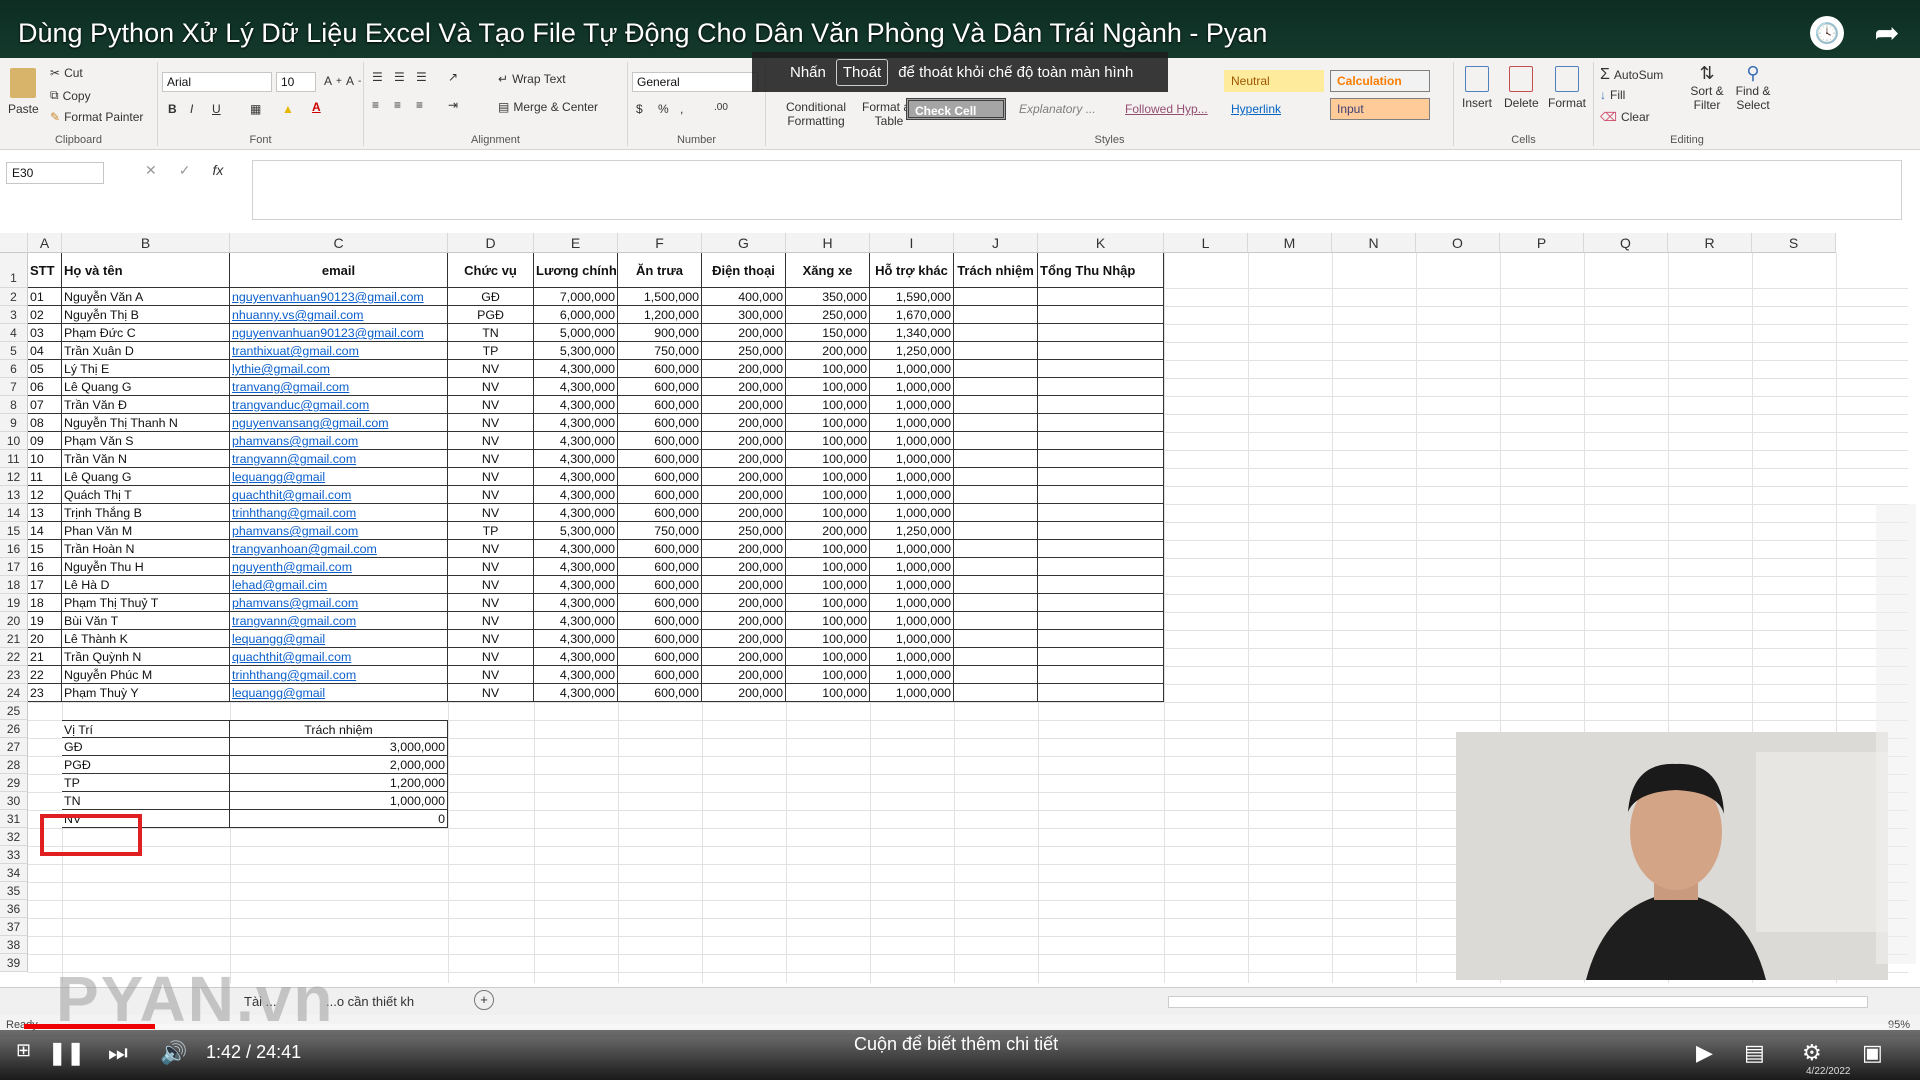 The height and width of the screenshot is (1080, 1920). I want to click on autoplay-icon: ▶, so click(1704, 1053).